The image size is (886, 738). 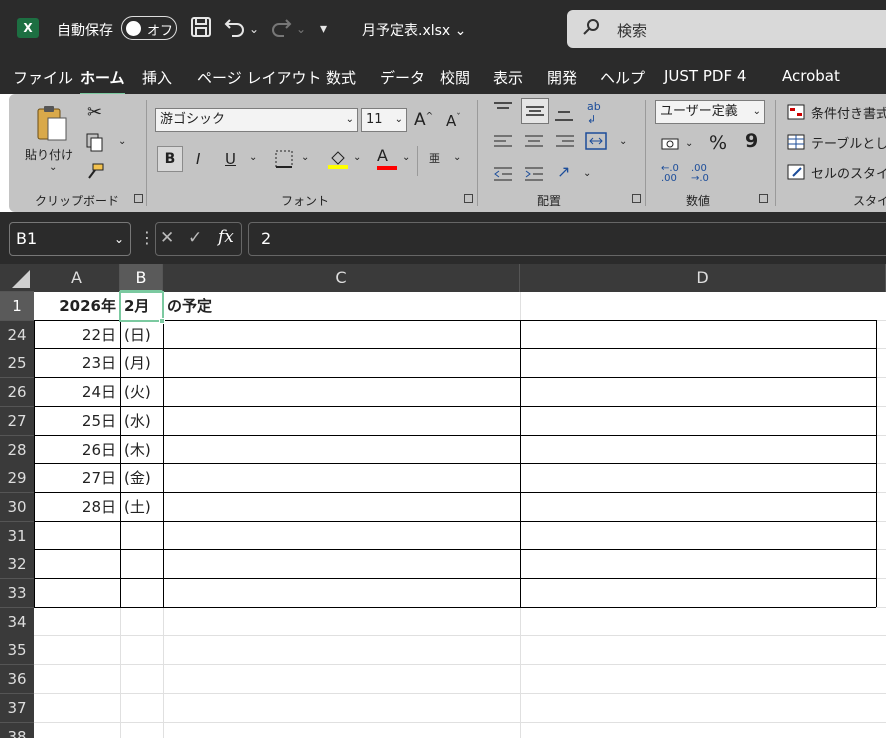 What do you see at coordinates (77, 363) in the screenshot?
I see `cell-a25: 23日` at bounding box center [77, 363].